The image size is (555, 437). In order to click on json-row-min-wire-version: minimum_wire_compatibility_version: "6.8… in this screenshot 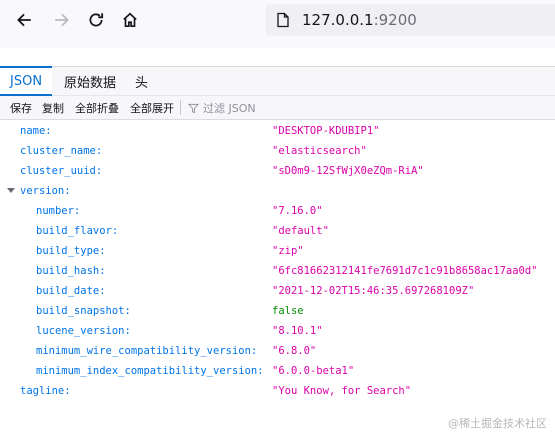, I will do `click(277, 351)`.